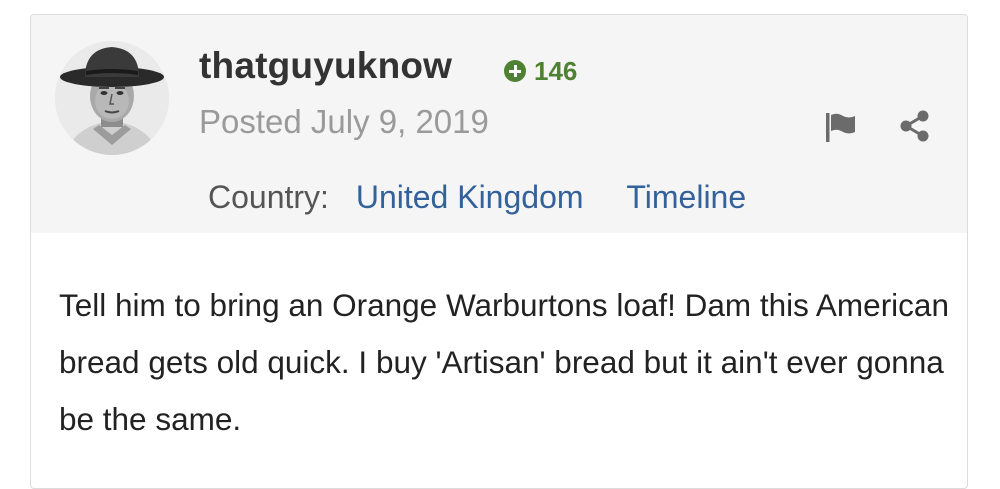  I want to click on flag-icon, so click(840, 127).